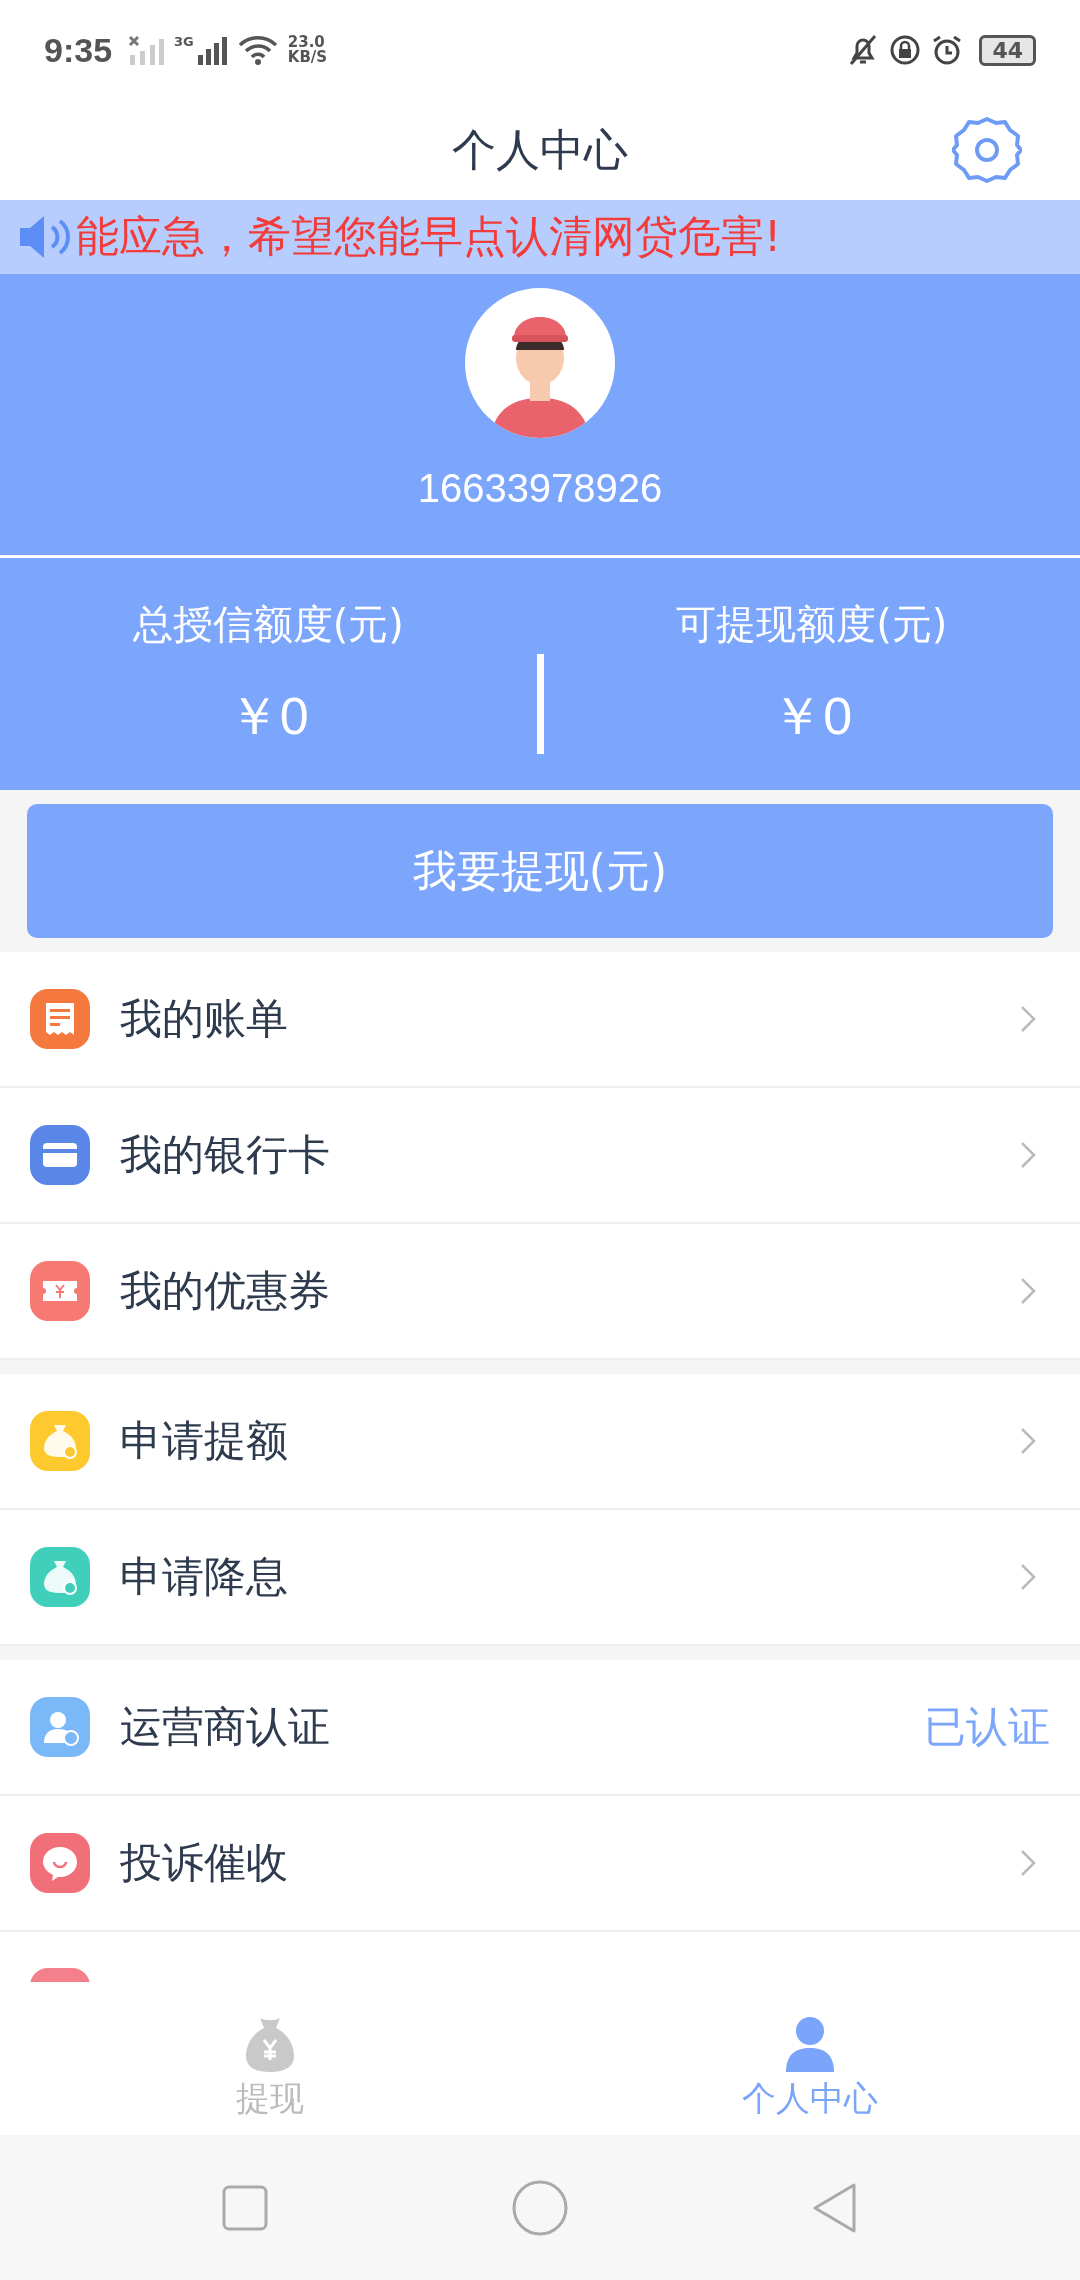 The width and height of the screenshot is (1080, 2280). Describe the element at coordinates (835, 2207) in the screenshot. I see `back-icon` at that location.